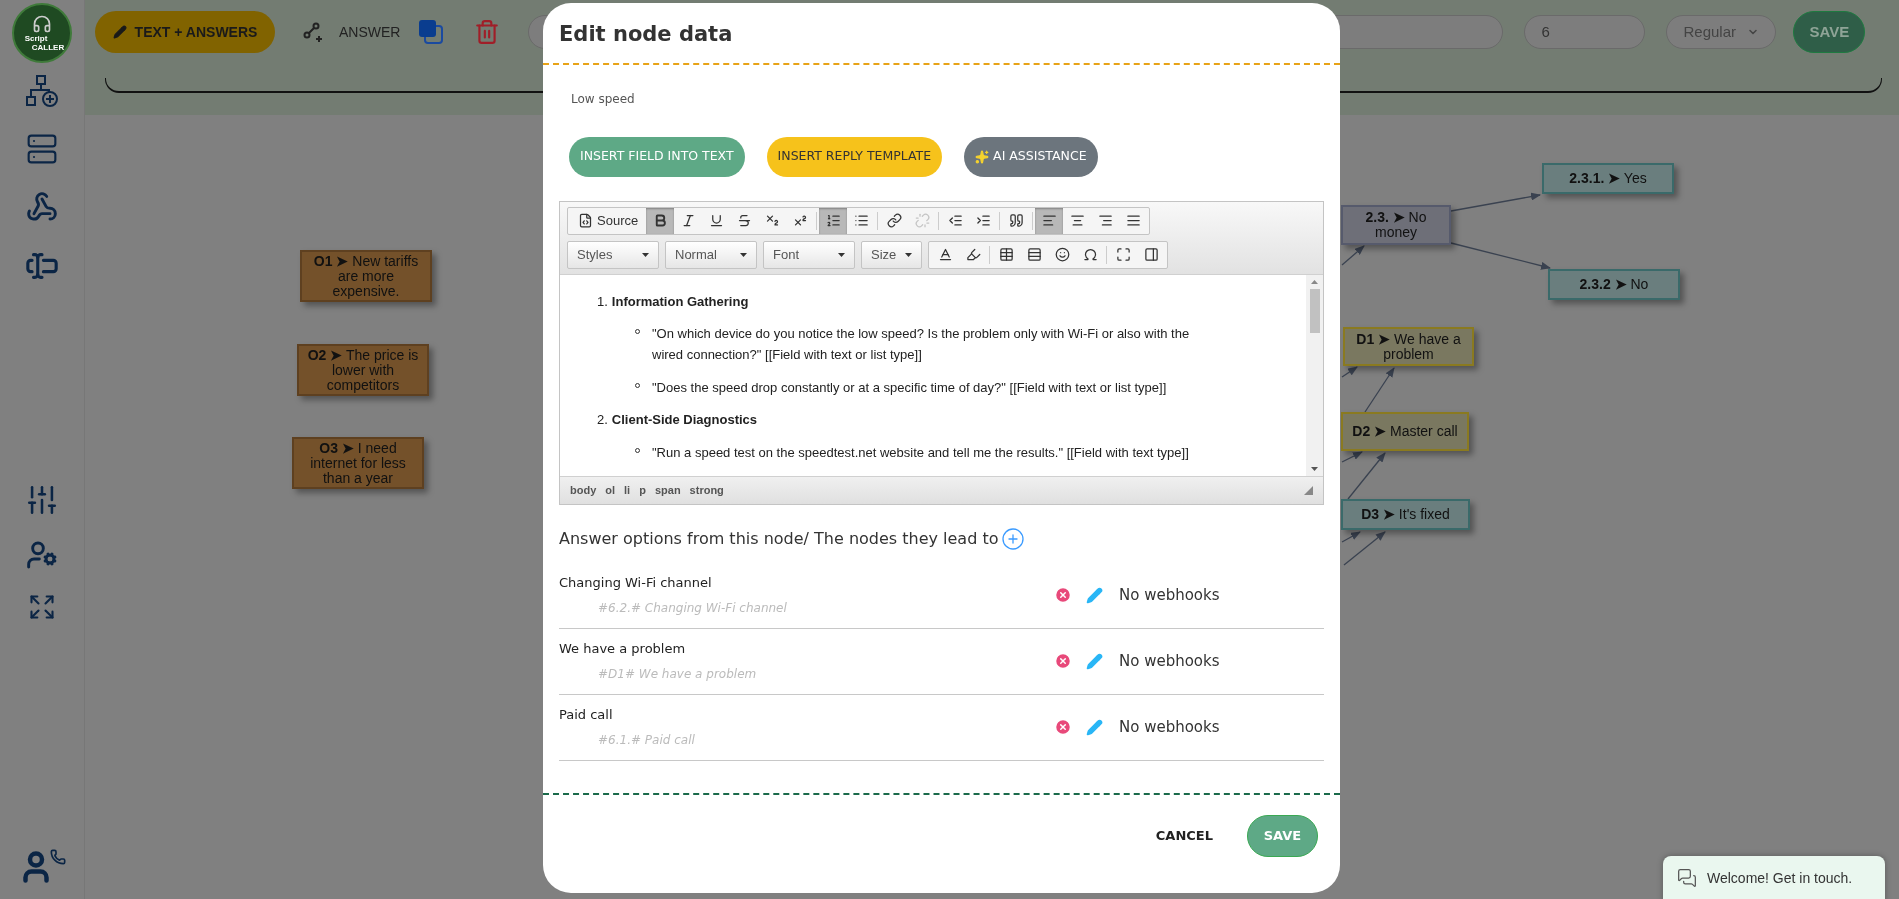 Image resolution: width=1899 pixels, height=899 pixels. Describe the element at coordinates (1105, 220) in the screenshot. I see `align-right-icon` at that location.